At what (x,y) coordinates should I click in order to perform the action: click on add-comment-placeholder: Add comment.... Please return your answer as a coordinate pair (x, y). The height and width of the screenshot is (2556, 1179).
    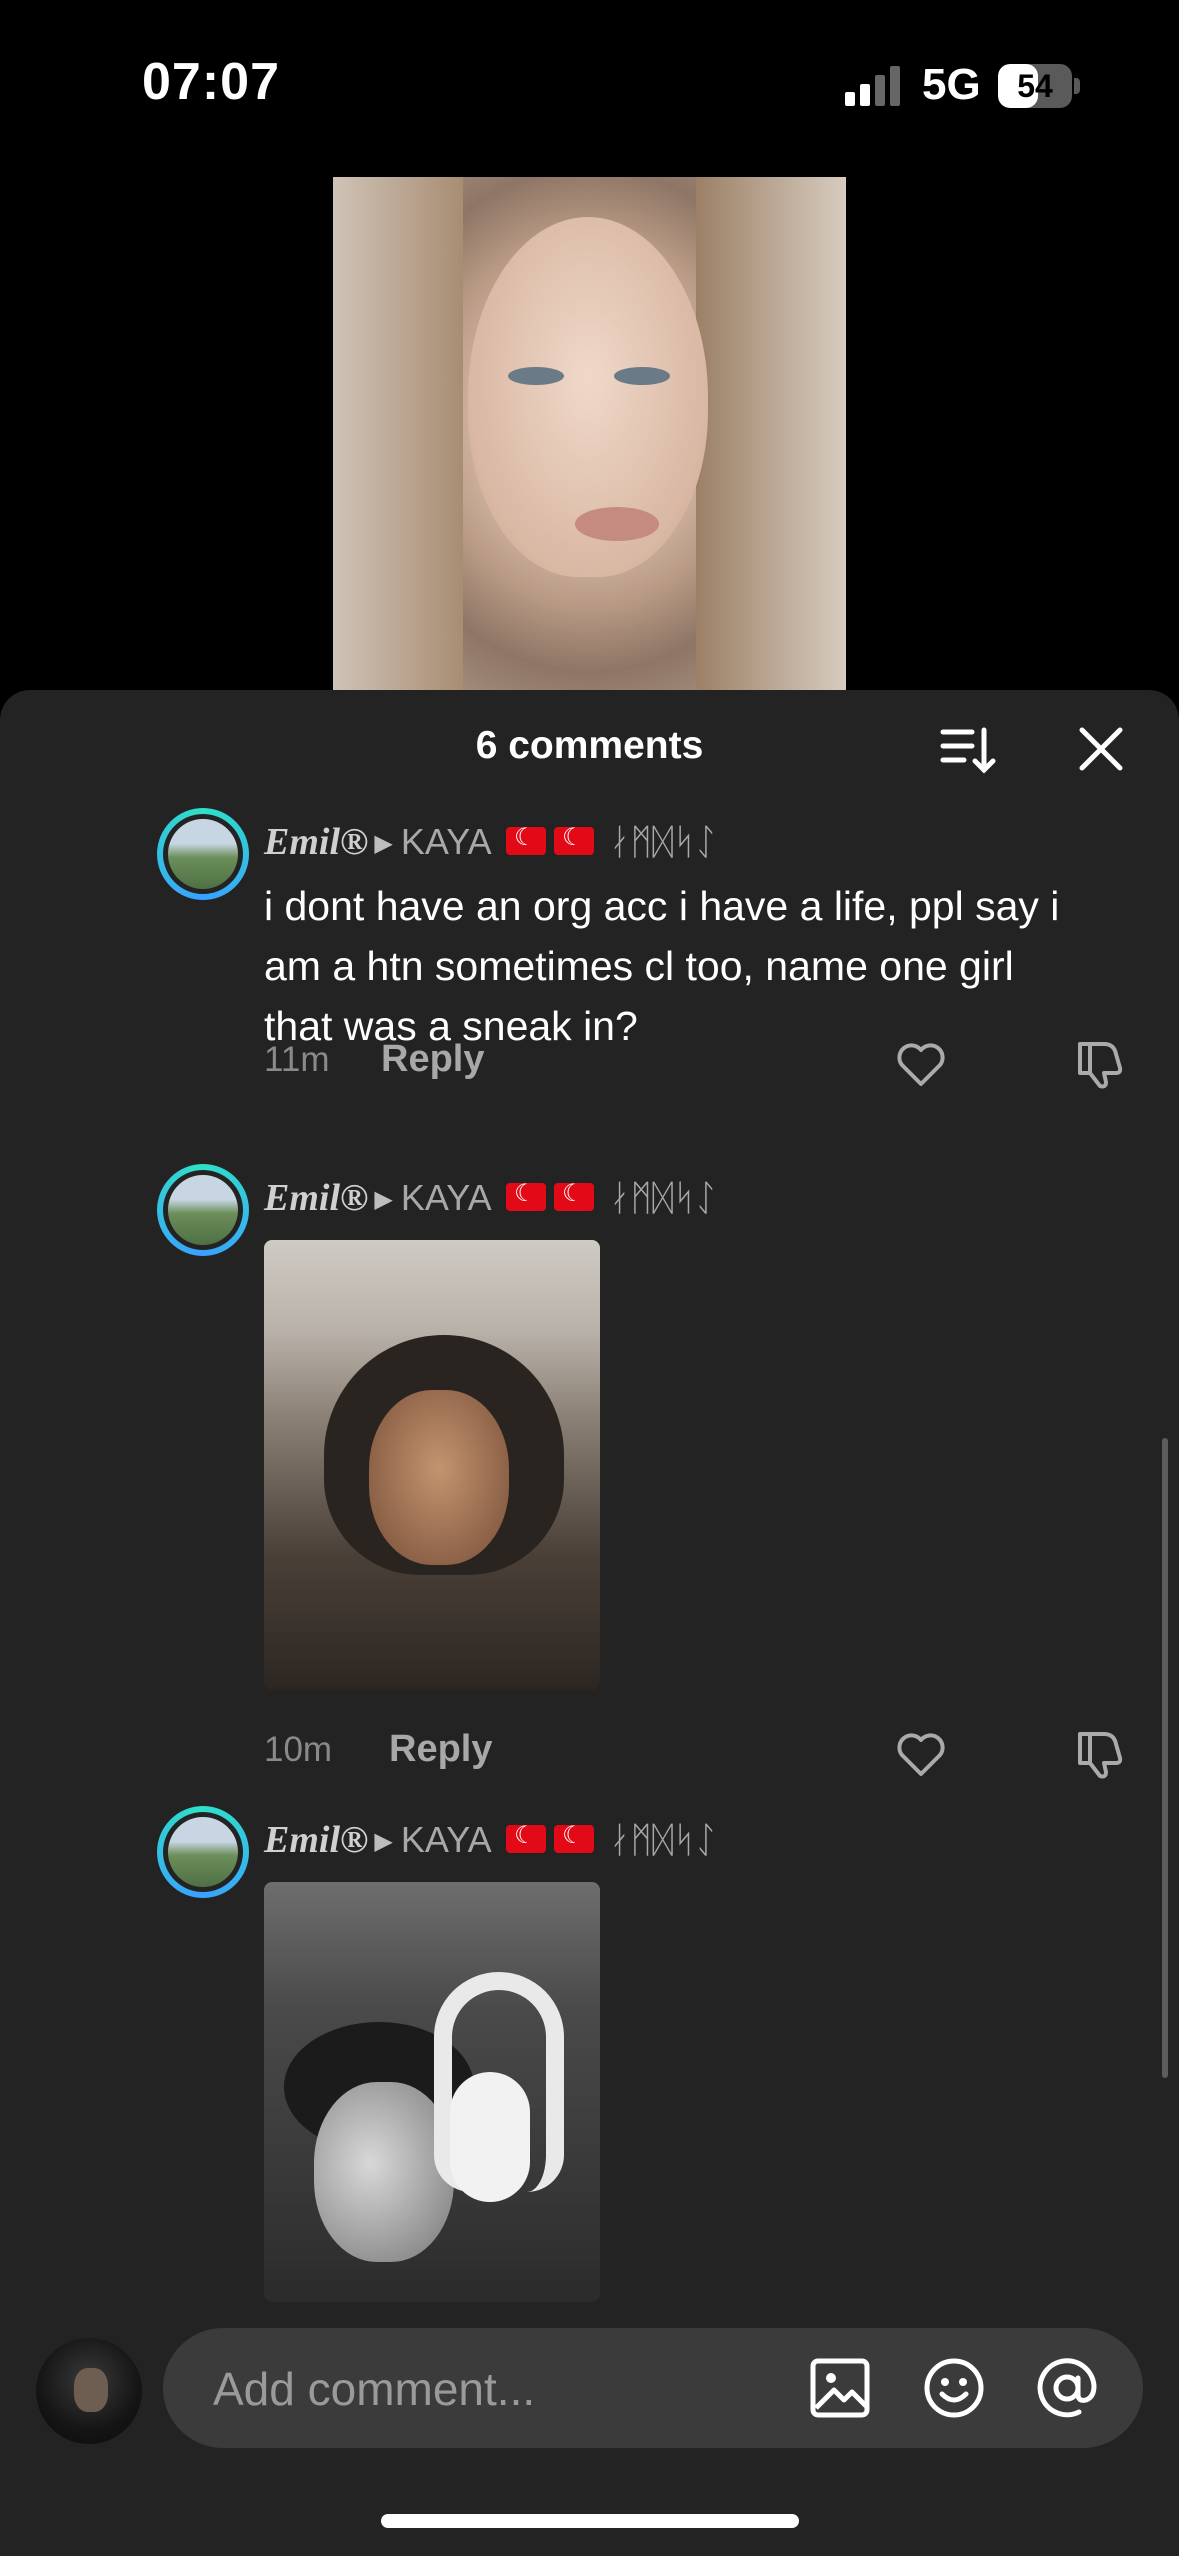
    Looking at the image, I should click on (374, 2389).